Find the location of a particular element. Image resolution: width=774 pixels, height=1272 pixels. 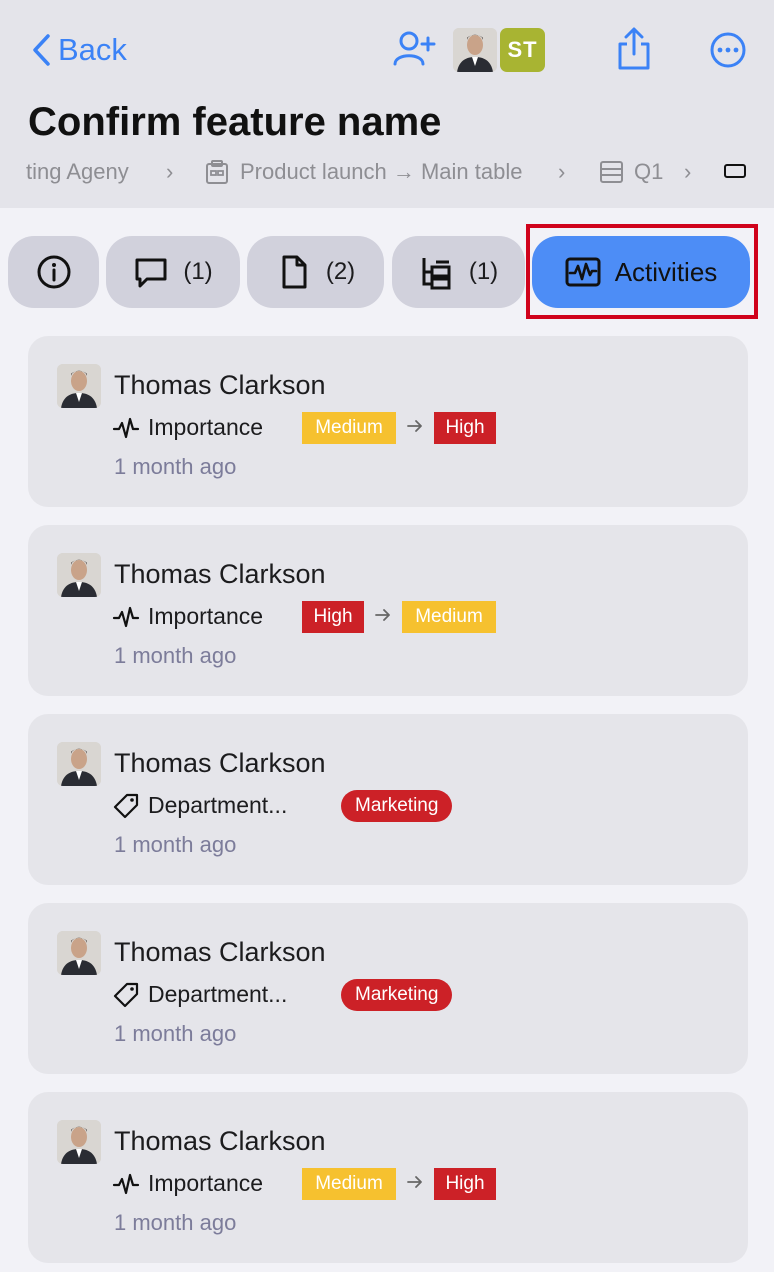

share-icon is located at coordinates (634, 49).